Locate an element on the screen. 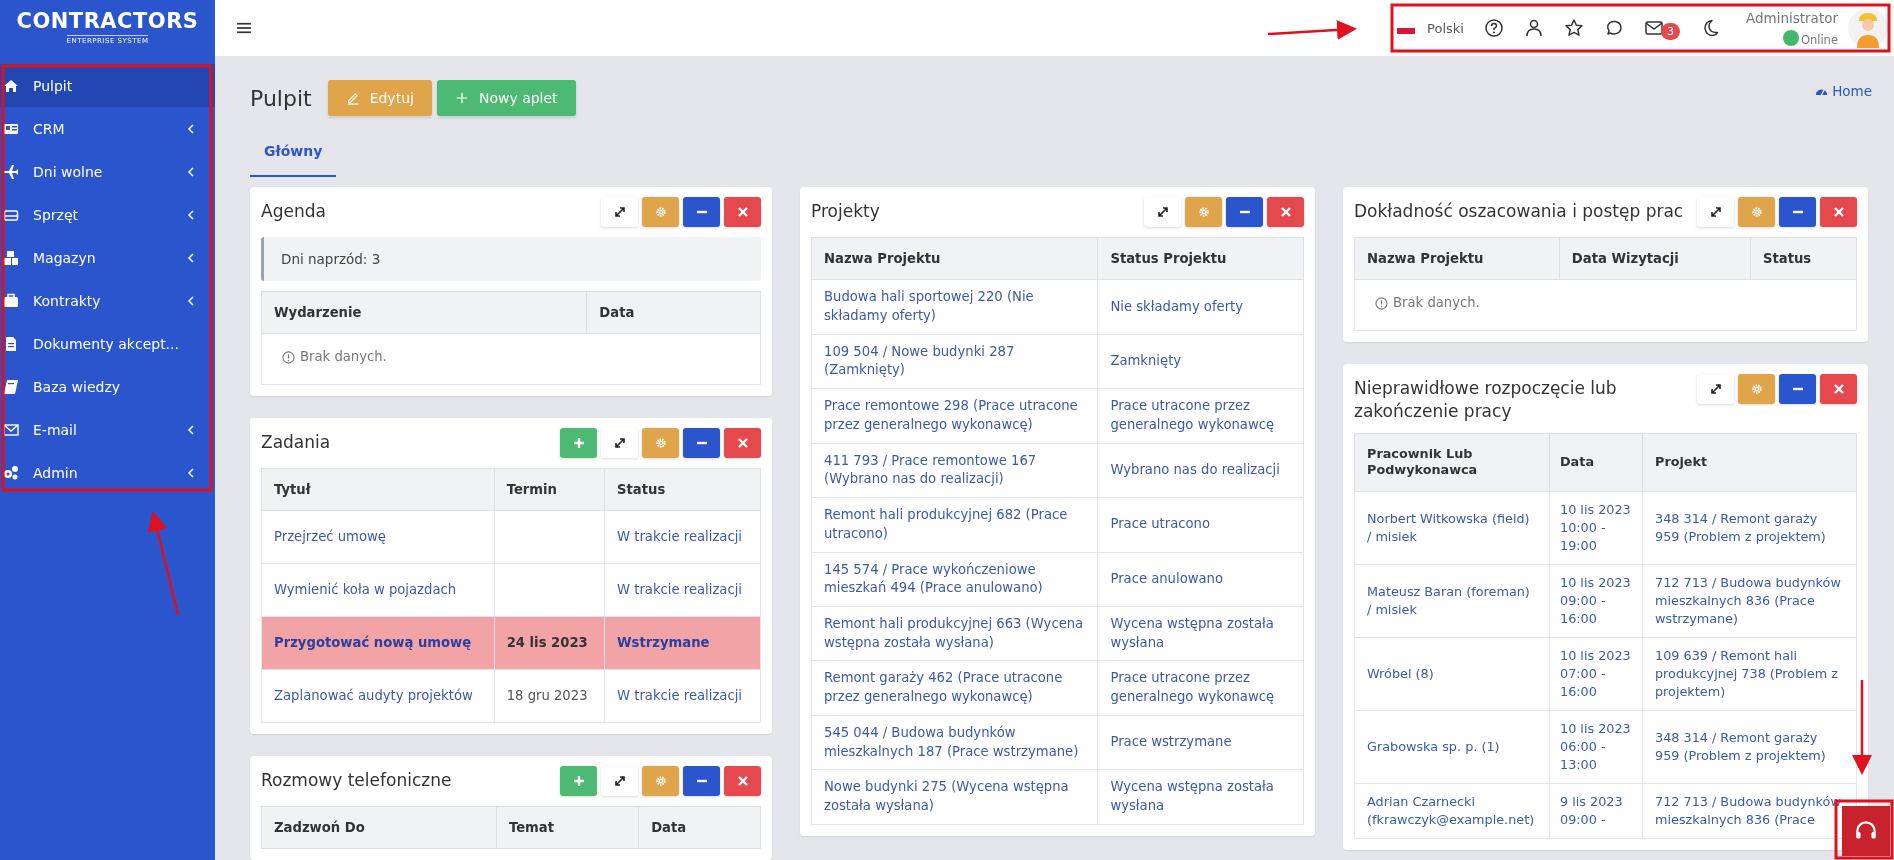 The height and width of the screenshot is (860, 1894). sidebar-item: Baza wiedzy is located at coordinates (107, 386).